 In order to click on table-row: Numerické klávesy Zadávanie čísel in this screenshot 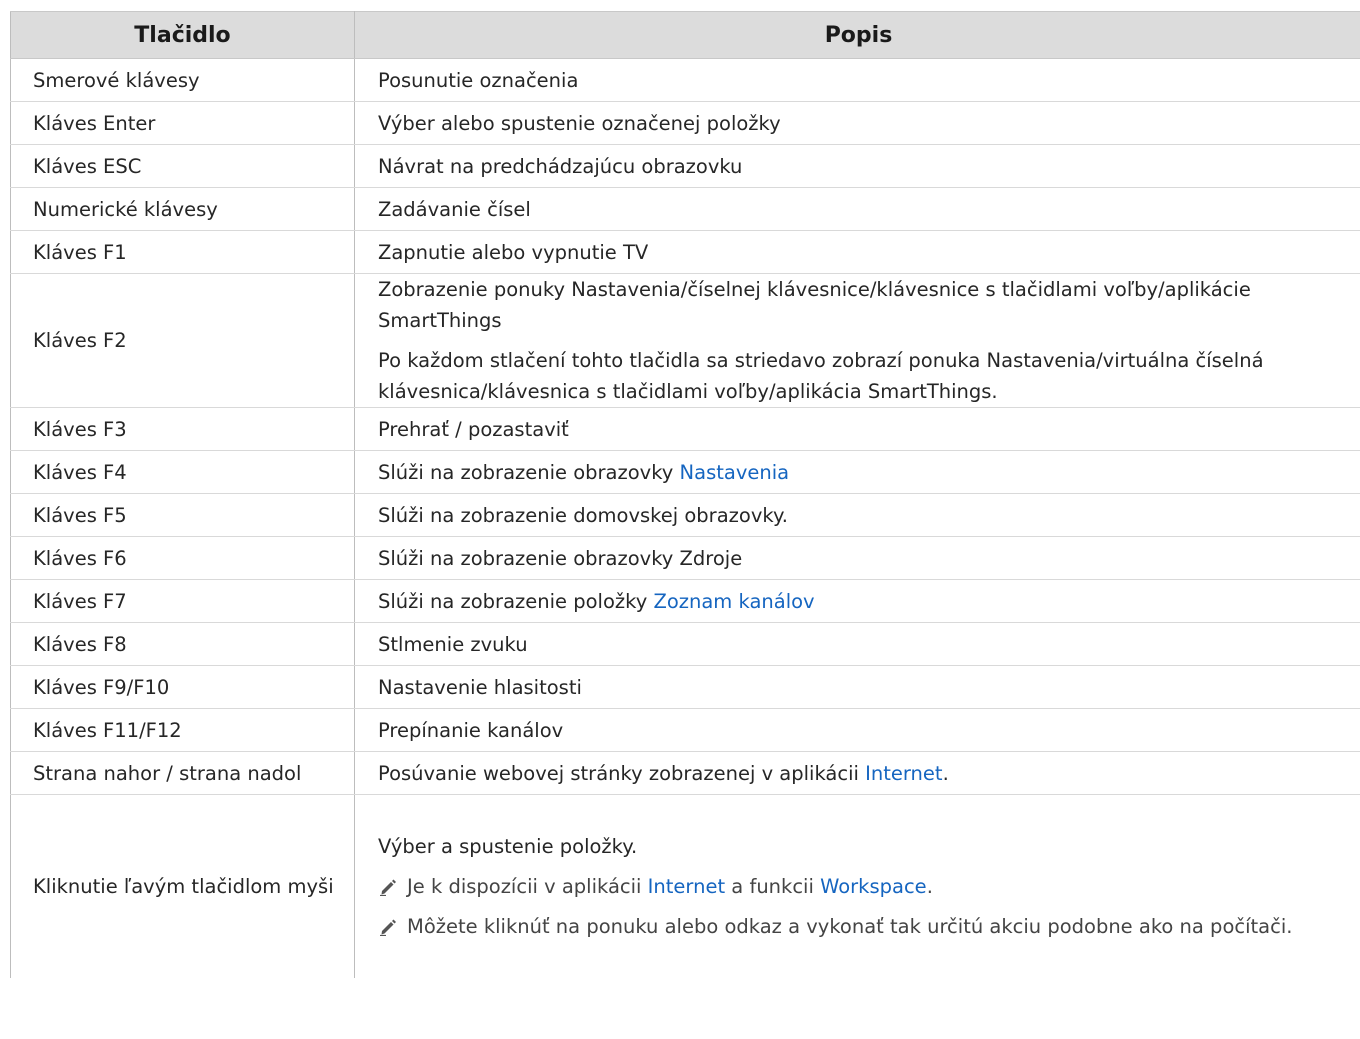, I will do `click(685, 209)`.